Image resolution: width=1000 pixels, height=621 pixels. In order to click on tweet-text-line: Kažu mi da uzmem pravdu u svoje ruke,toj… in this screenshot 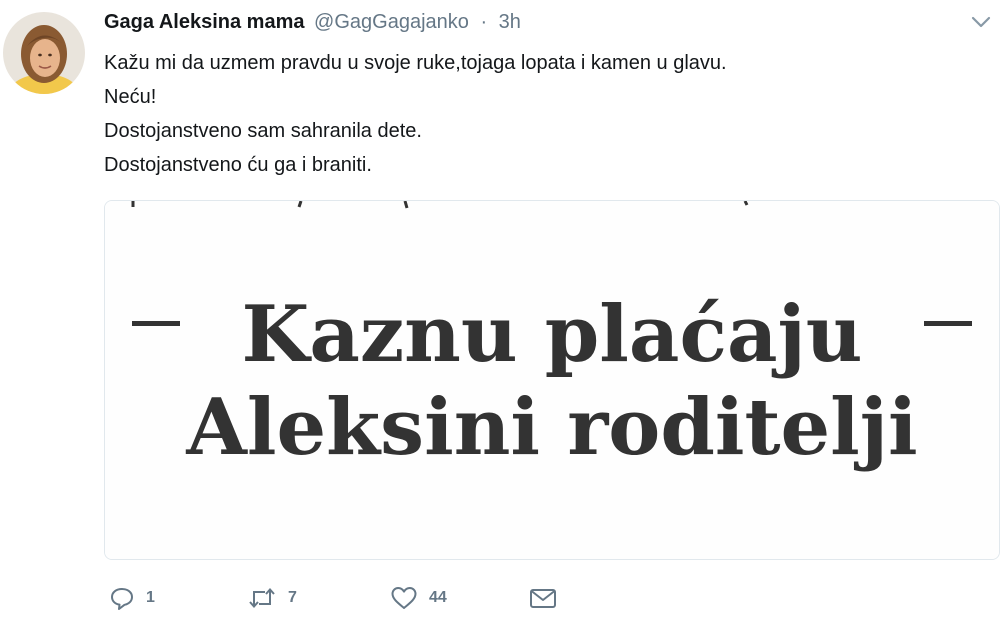, I will do `click(415, 63)`.